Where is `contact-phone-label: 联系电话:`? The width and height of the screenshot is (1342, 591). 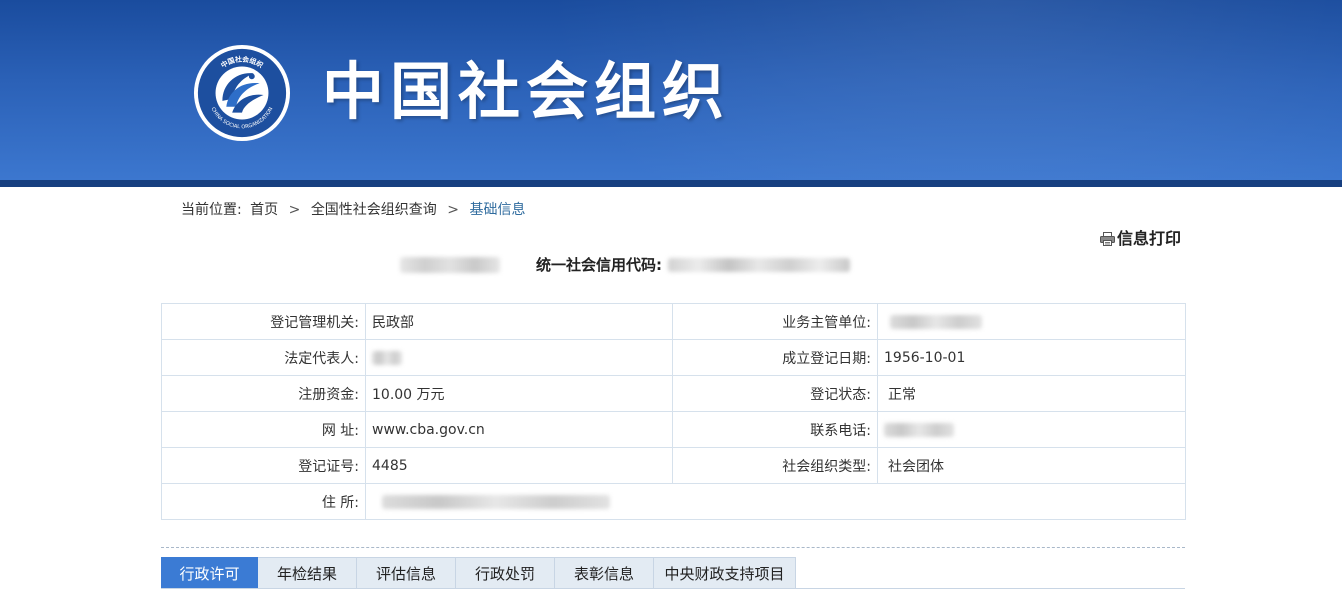
contact-phone-label: 联系电话: is located at coordinates (775, 429).